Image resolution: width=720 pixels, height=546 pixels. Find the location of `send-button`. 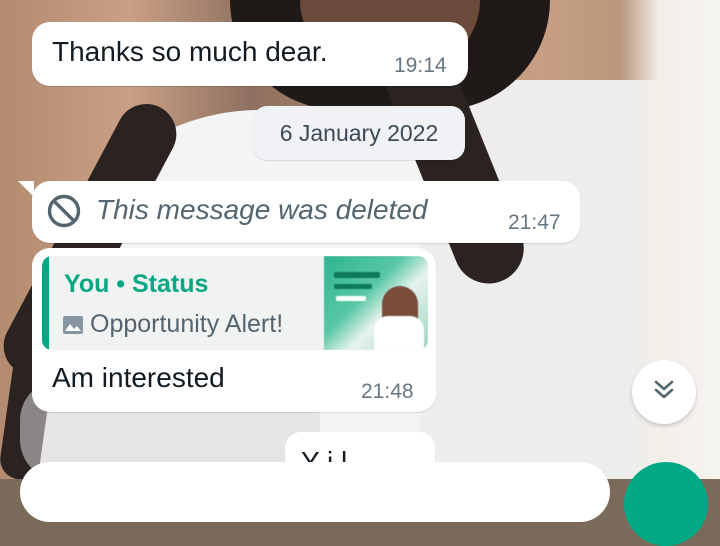

send-button is located at coordinates (666, 504).